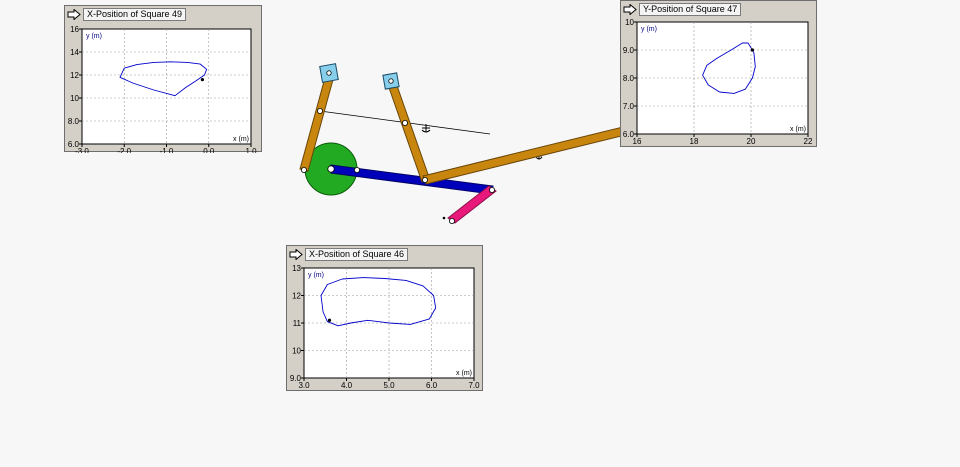  Describe the element at coordinates (694, 141) in the screenshot. I see `x-tick-label: 18` at that location.